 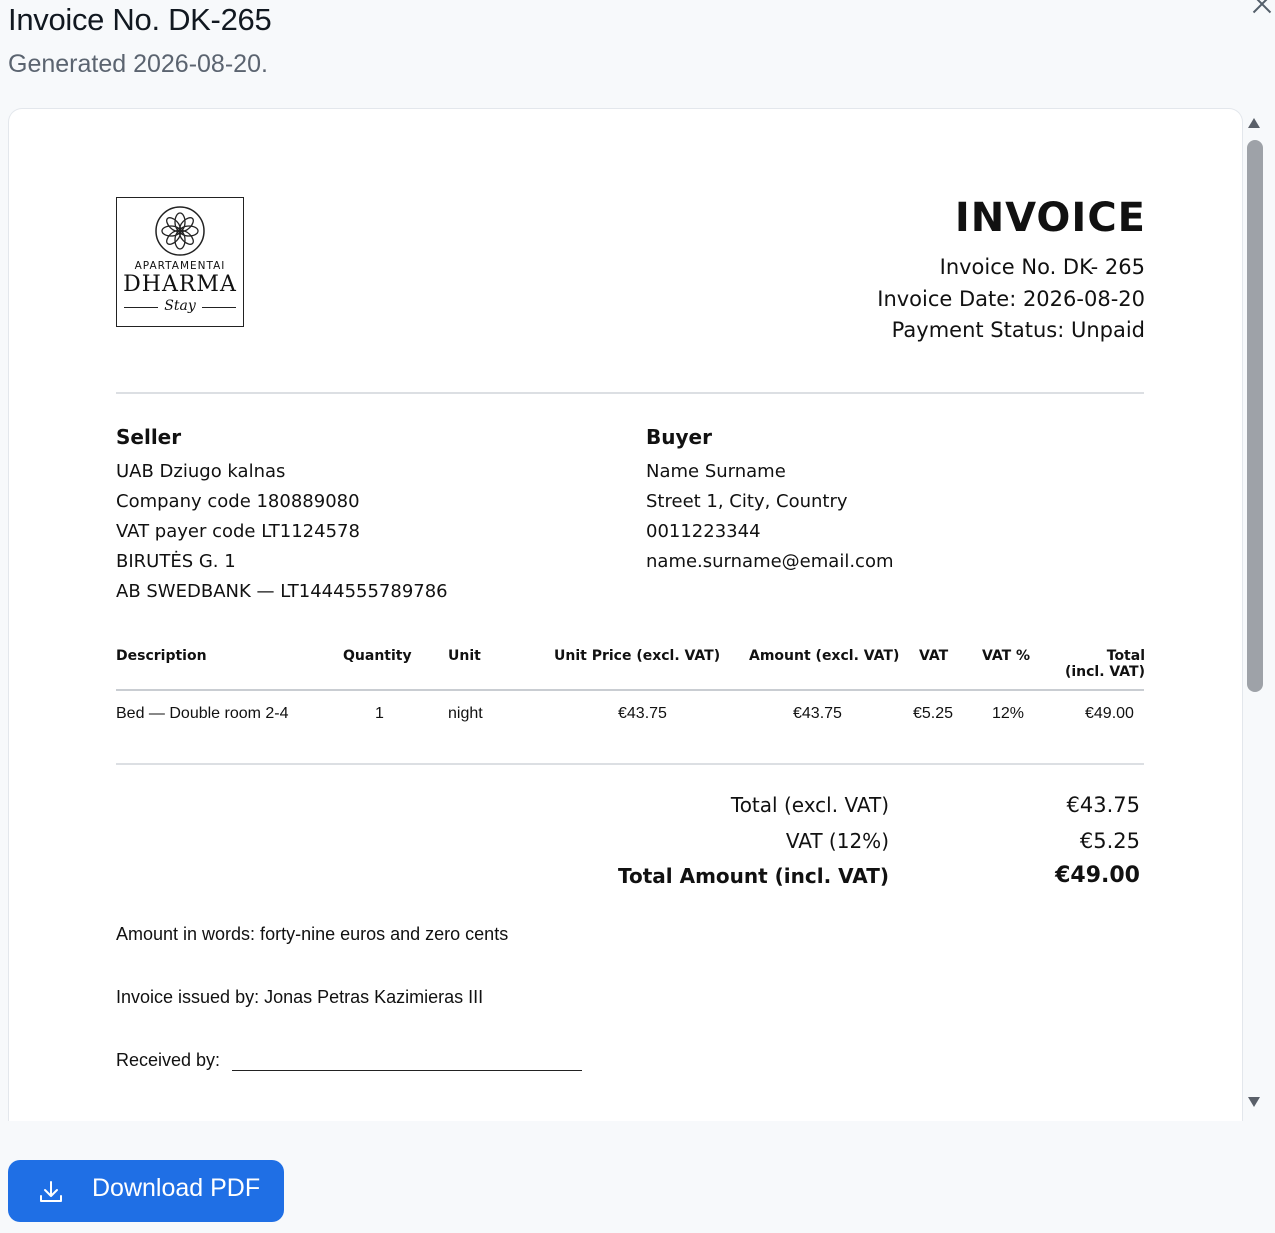 I want to click on total-excl-vat-value: €43.75, so click(x=1103, y=805).